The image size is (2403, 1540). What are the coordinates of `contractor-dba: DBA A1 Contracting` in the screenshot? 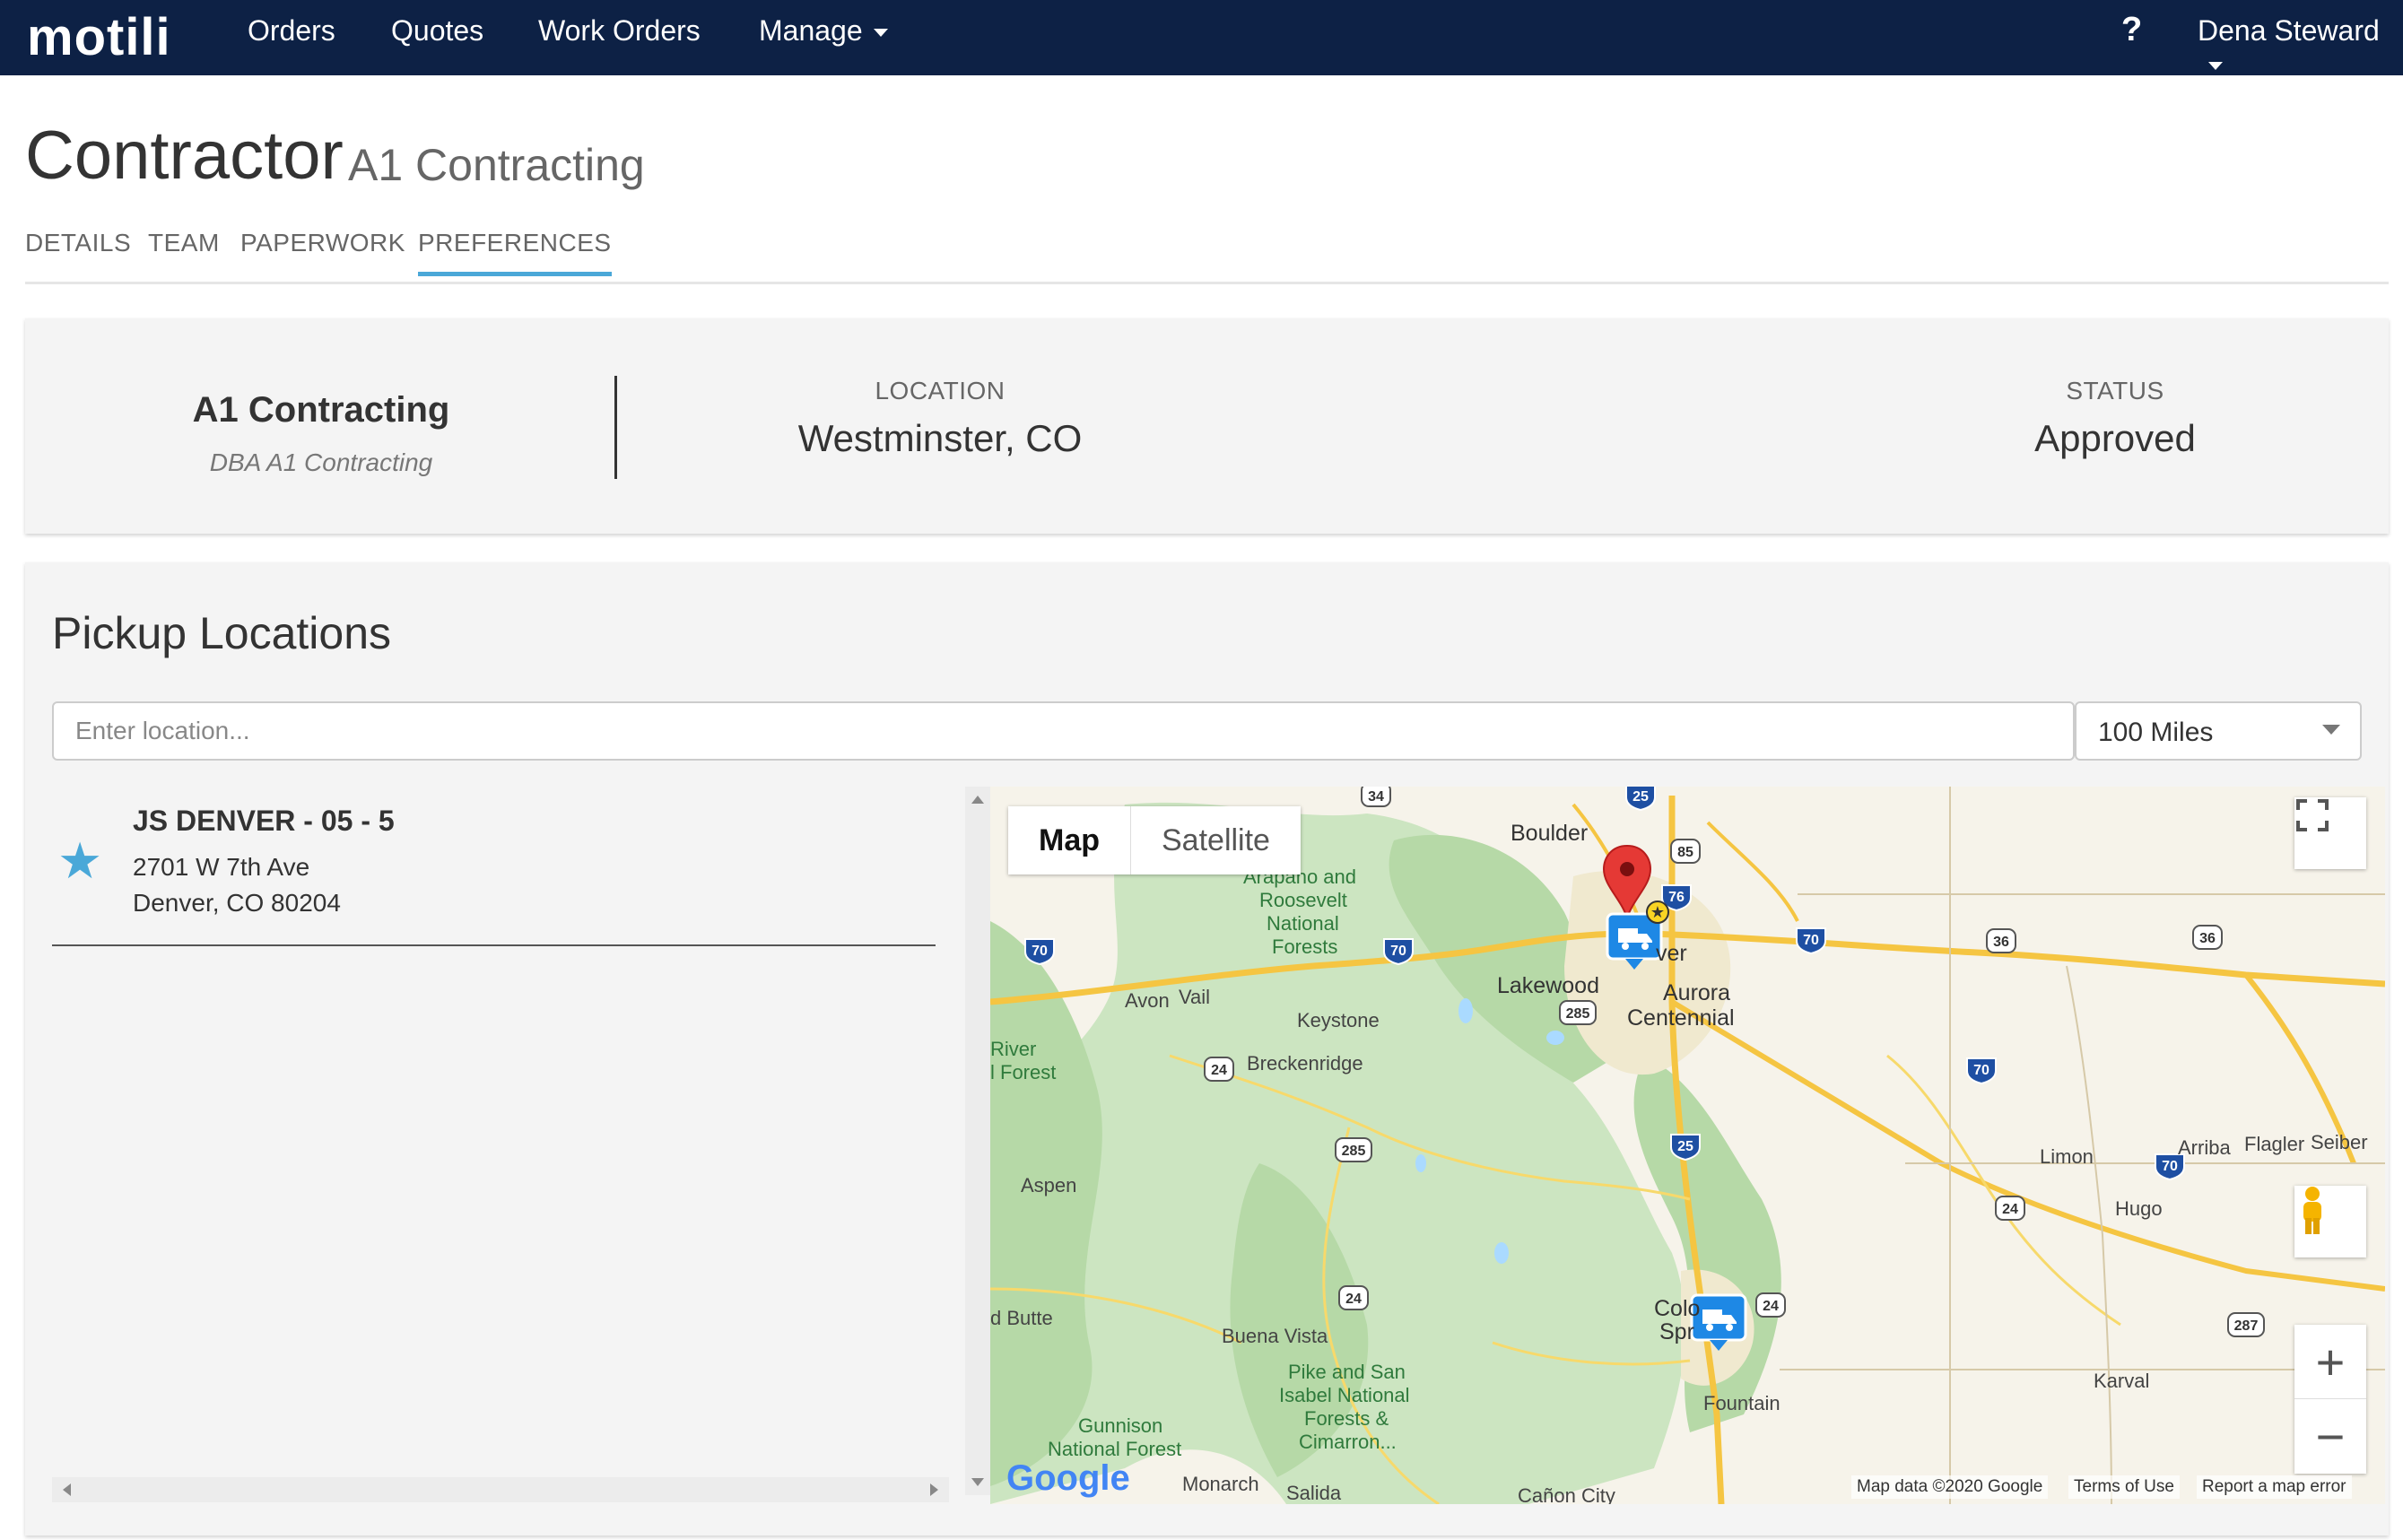 It's located at (321, 462).